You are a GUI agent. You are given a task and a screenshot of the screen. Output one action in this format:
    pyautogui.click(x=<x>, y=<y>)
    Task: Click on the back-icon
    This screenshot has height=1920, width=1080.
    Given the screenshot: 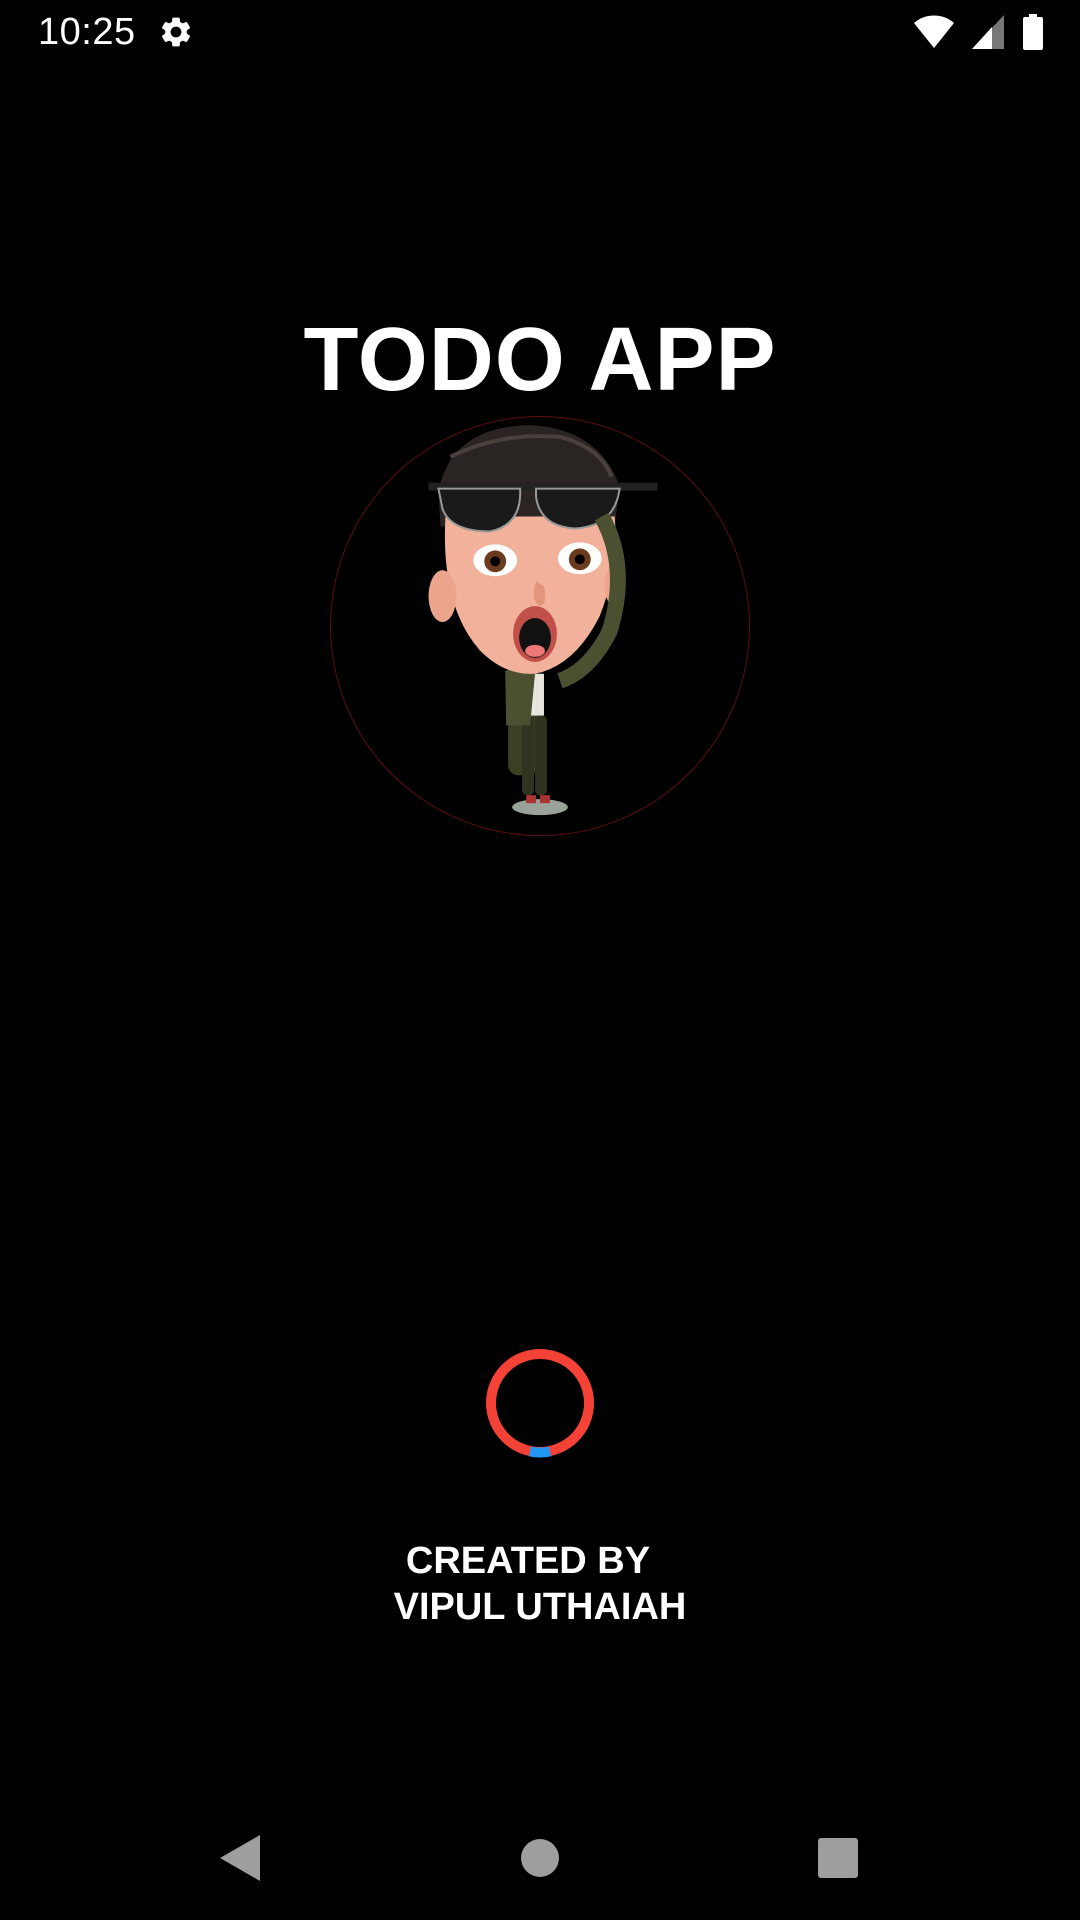 What is the action you would take?
    pyautogui.click(x=240, y=1858)
    